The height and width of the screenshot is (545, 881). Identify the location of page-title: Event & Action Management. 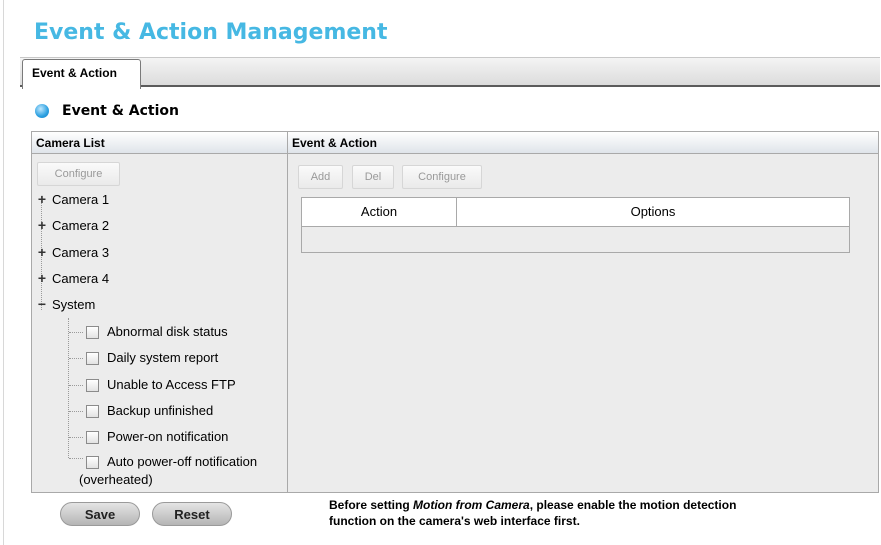
(211, 32).